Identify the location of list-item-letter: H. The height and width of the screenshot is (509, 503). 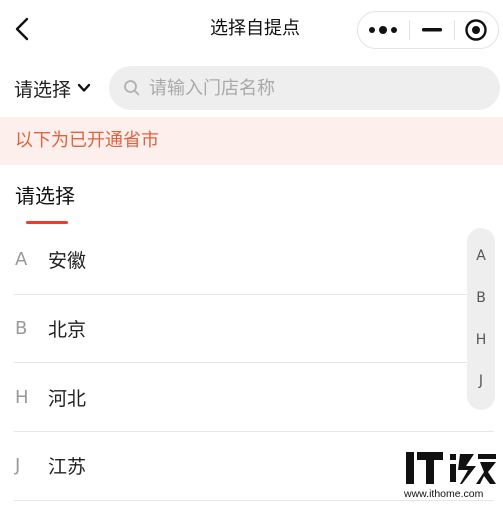
(22, 397).